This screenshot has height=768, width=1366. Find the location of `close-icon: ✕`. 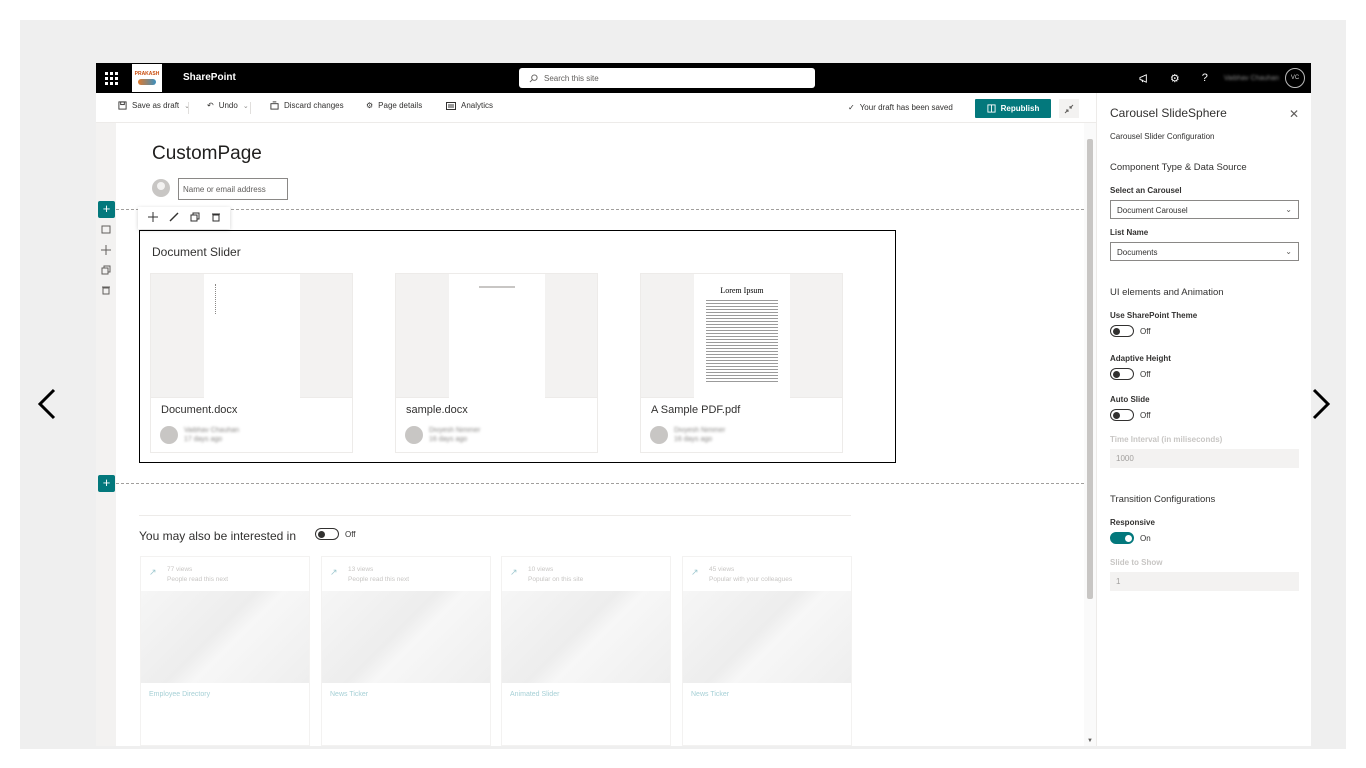

close-icon: ✕ is located at coordinates (1294, 114).